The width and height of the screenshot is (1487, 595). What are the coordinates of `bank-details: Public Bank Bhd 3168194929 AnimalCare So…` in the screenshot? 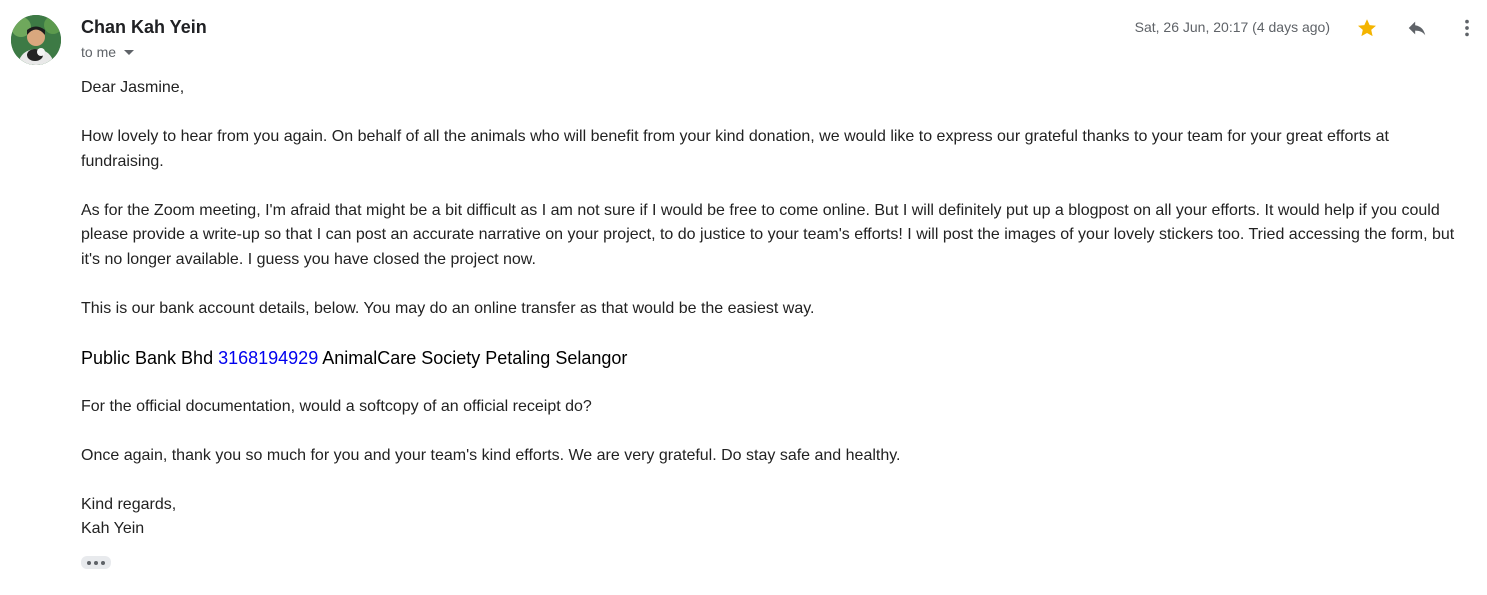 It's located at (778, 358).